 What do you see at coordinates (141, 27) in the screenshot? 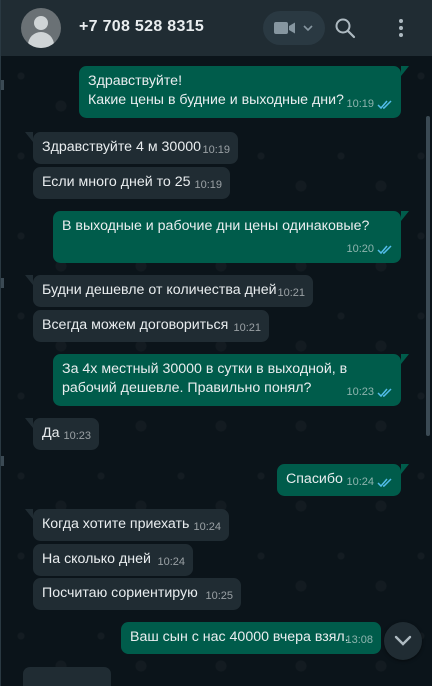
I see `contact-name: +7 708 528 8315` at bounding box center [141, 27].